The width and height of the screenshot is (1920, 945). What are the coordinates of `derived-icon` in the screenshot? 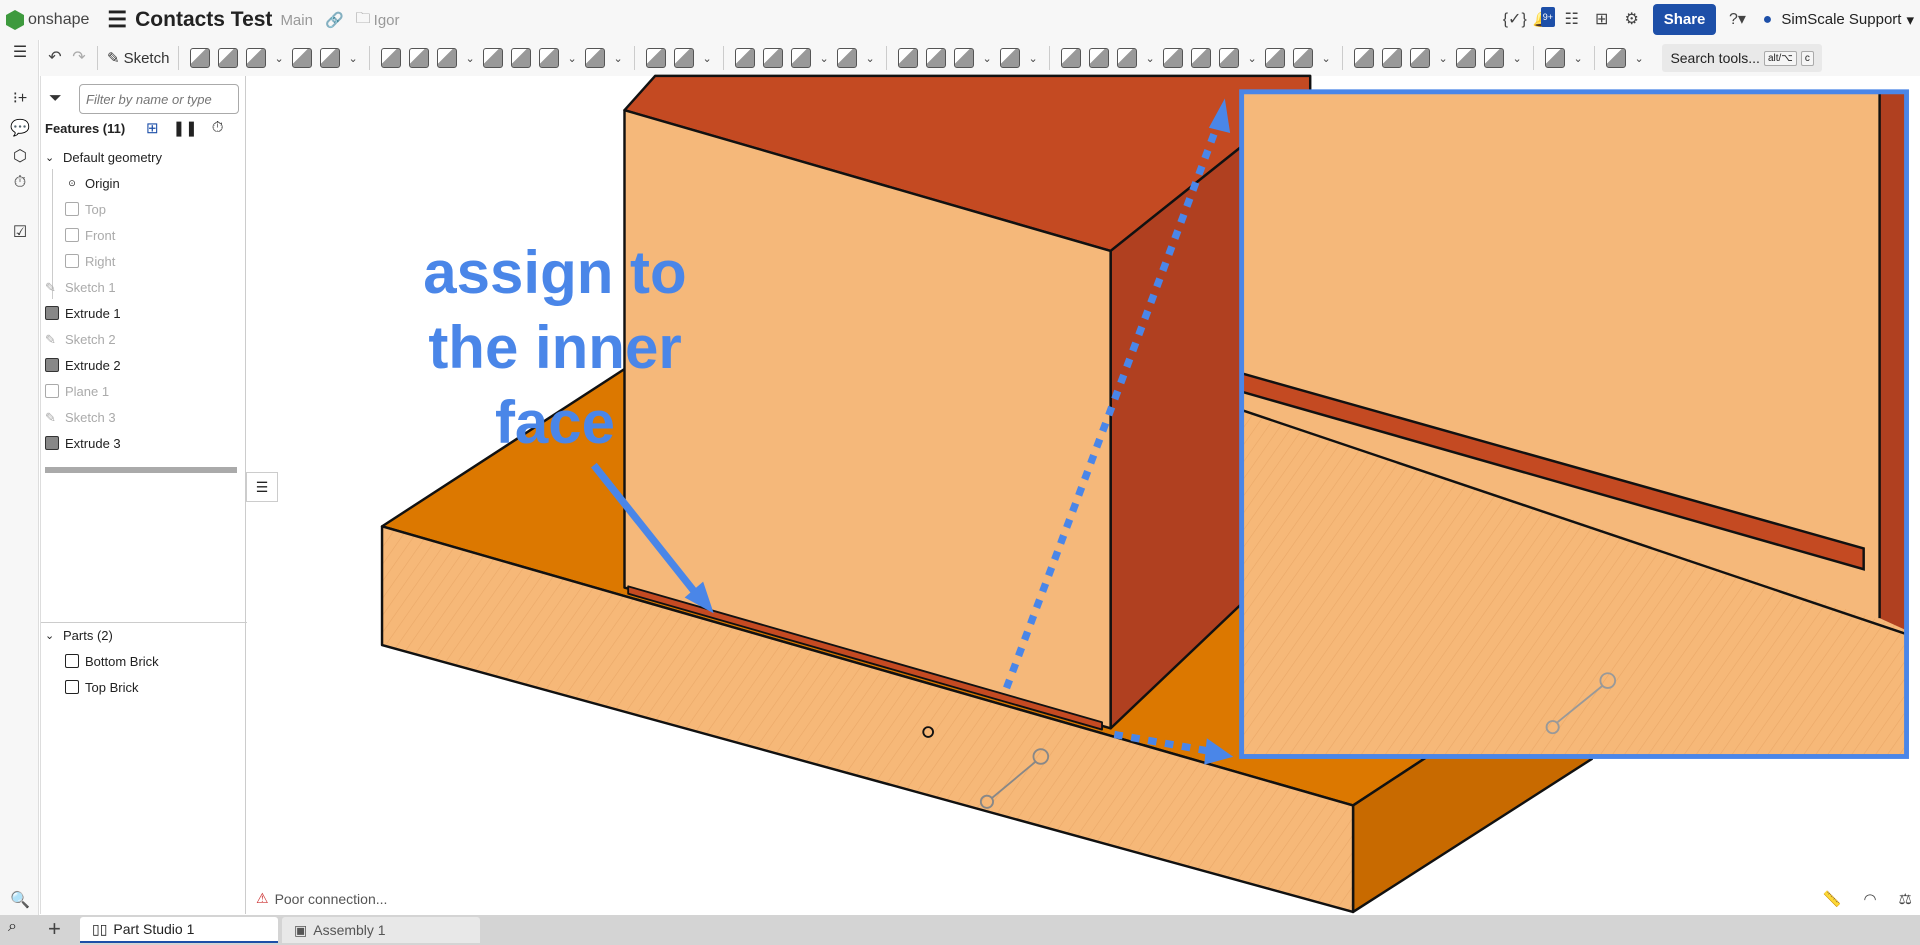 It's located at (1275, 58).